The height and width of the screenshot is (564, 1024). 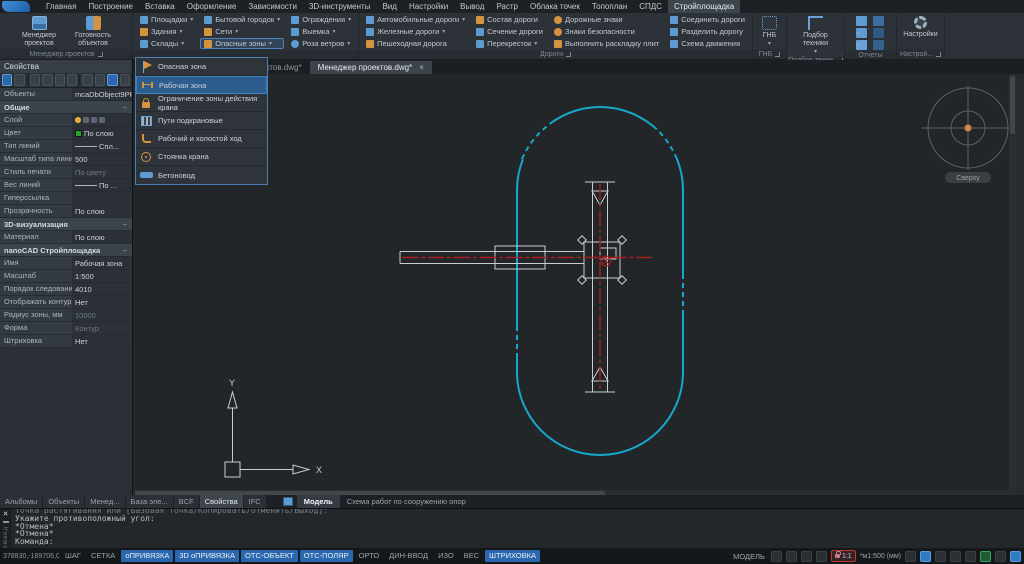 I want to click on fences-button: Ограждения ▾, so click(x=321, y=19).